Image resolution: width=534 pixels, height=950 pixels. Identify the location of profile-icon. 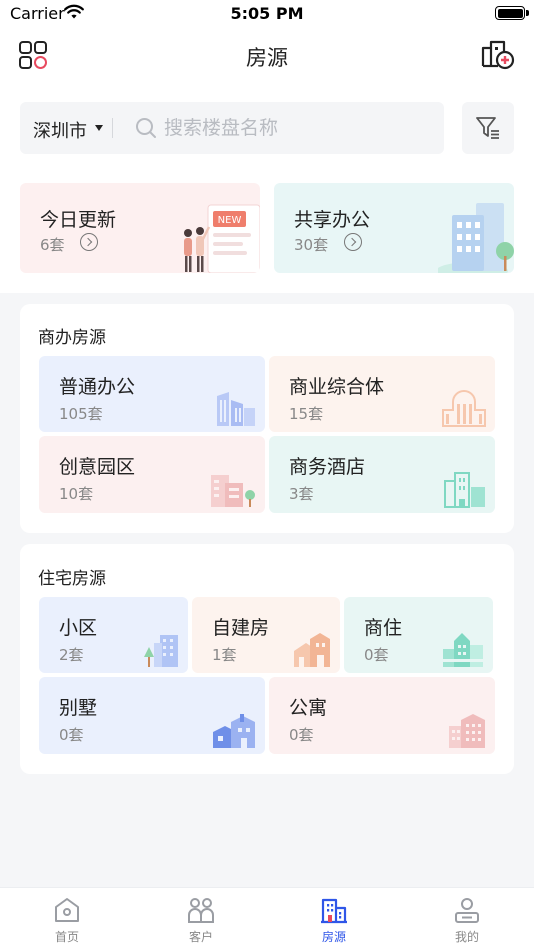
(467, 910).